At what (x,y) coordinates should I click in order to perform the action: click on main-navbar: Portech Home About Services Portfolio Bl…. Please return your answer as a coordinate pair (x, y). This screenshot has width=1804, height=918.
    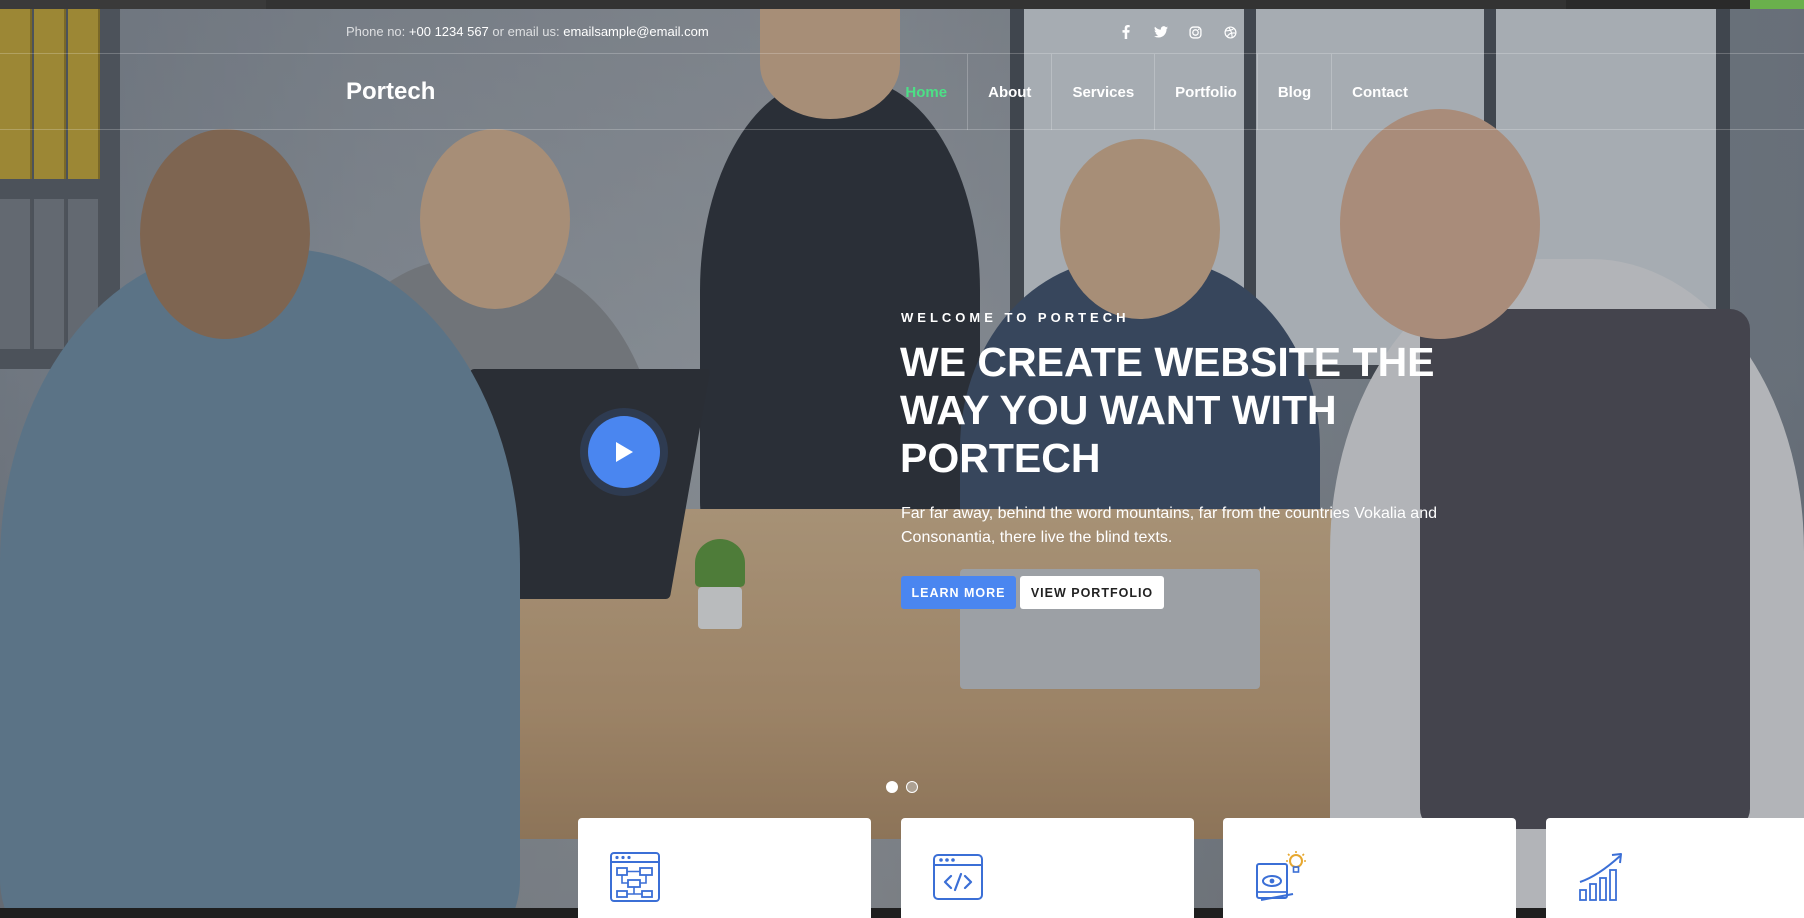
    Looking at the image, I should click on (902, 92).